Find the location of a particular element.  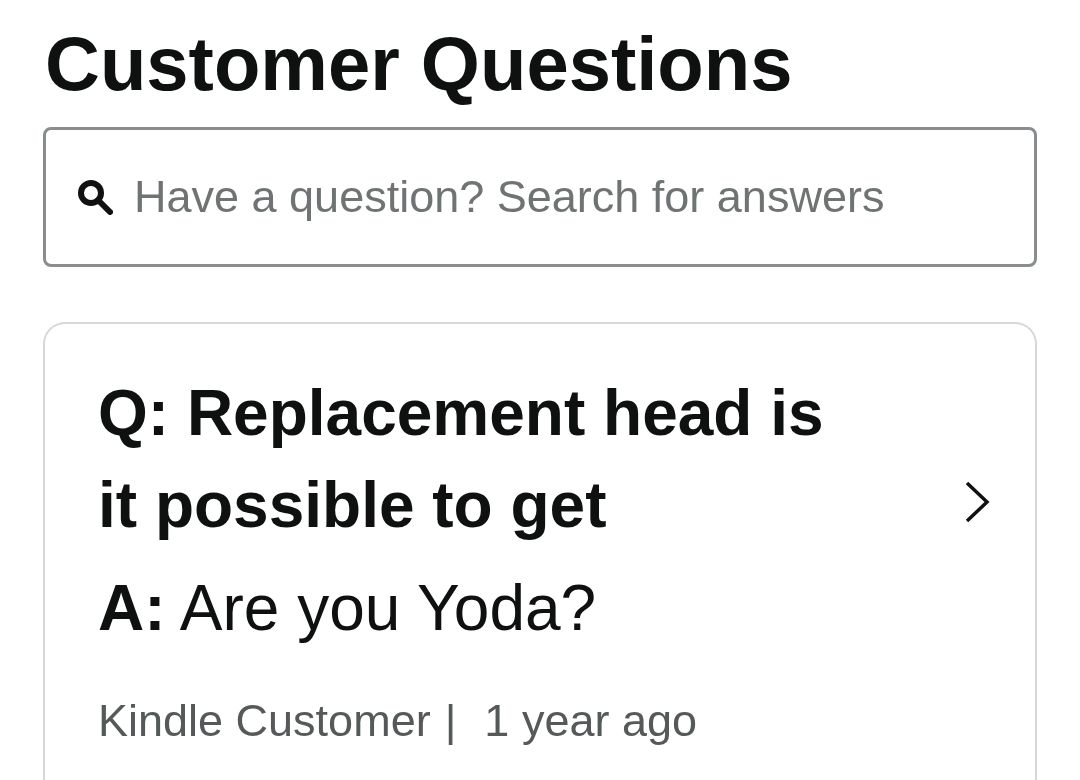

question-text: Q: Replacement head is it possible to get is located at coordinates (461, 460).